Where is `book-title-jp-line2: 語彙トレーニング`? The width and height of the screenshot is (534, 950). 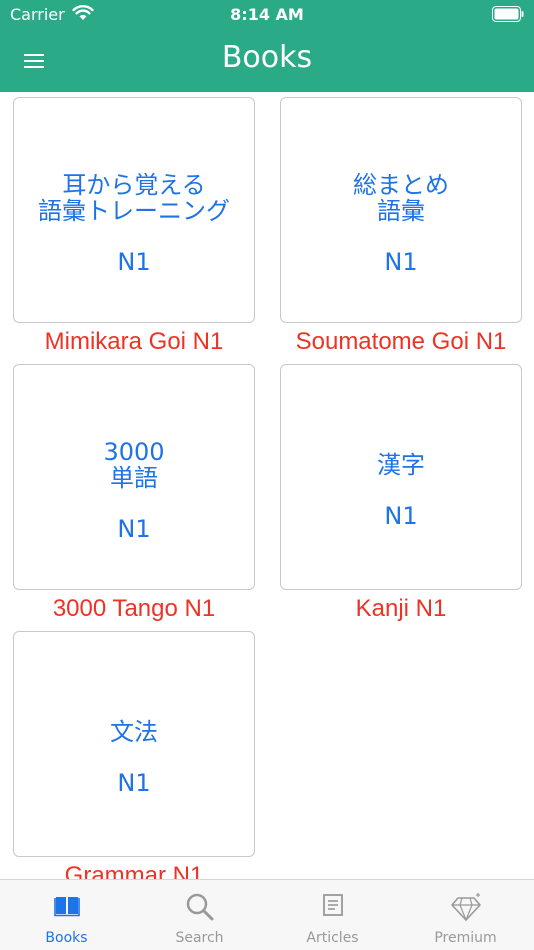 book-title-jp-line2: 語彙トレーニング is located at coordinates (134, 211).